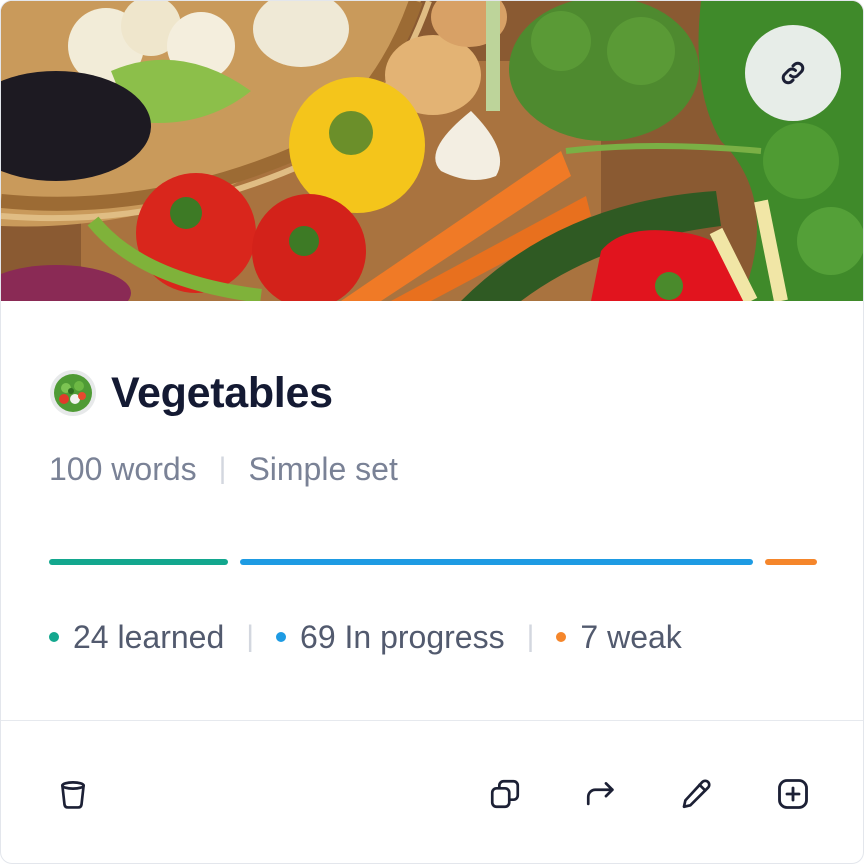 The image size is (864, 864). What do you see at coordinates (402, 636) in the screenshot?
I see `in-progress-label: 69 In progress` at bounding box center [402, 636].